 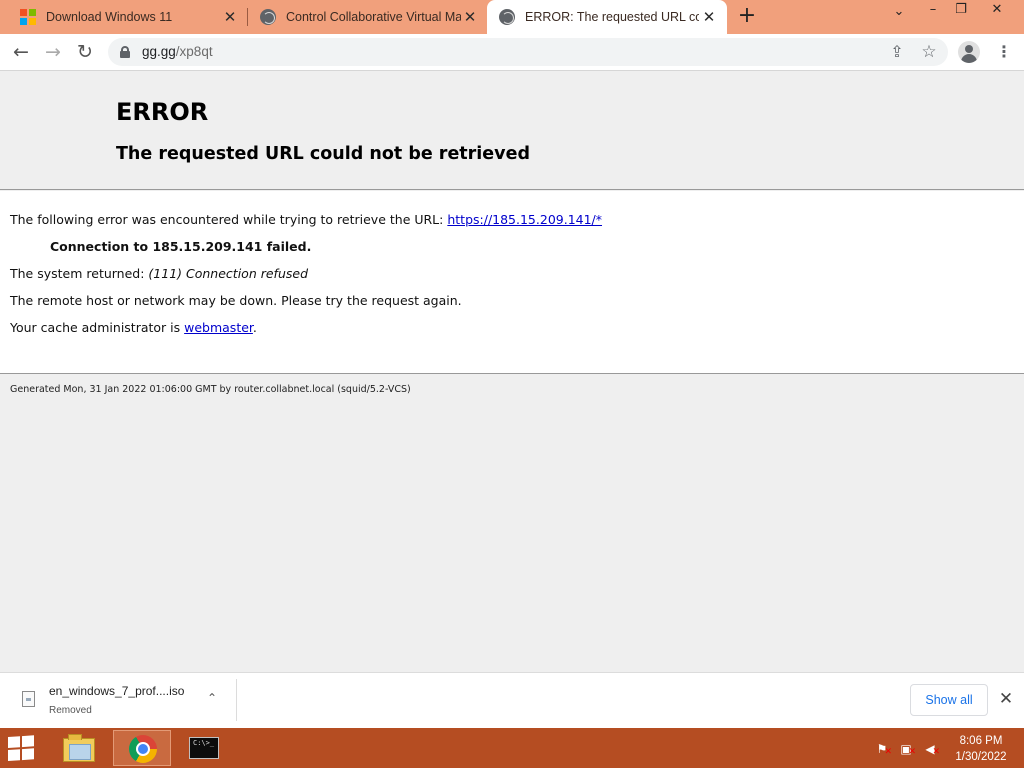 What do you see at coordinates (931, 749) in the screenshot?
I see `volume-muted-icon: ◀ ✕` at bounding box center [931, 749].